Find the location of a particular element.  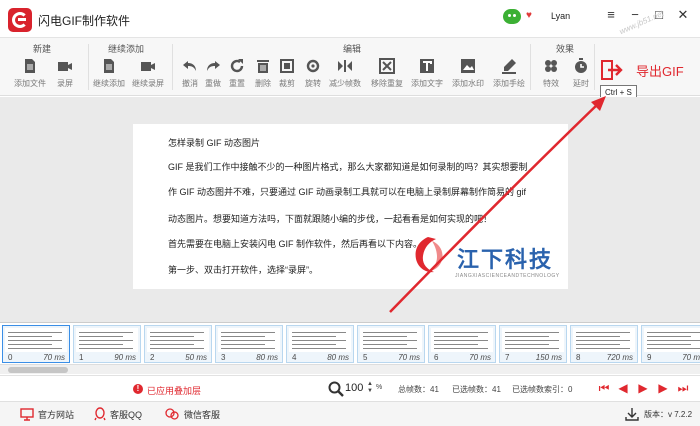

reduce-frames-button: 减少帧数 is located at coordinates (345, 73).